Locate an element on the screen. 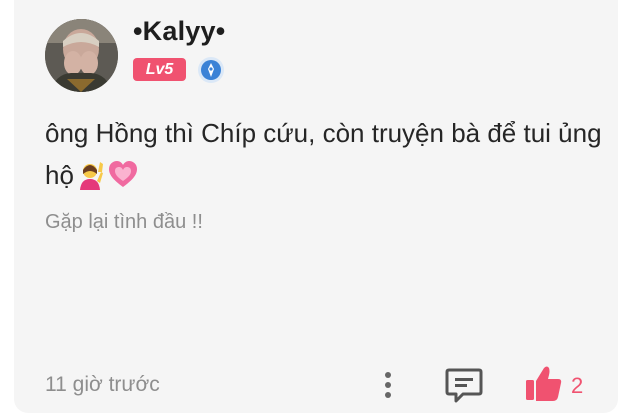  level-badge: Lv5 is located at coordinates (159, 69).